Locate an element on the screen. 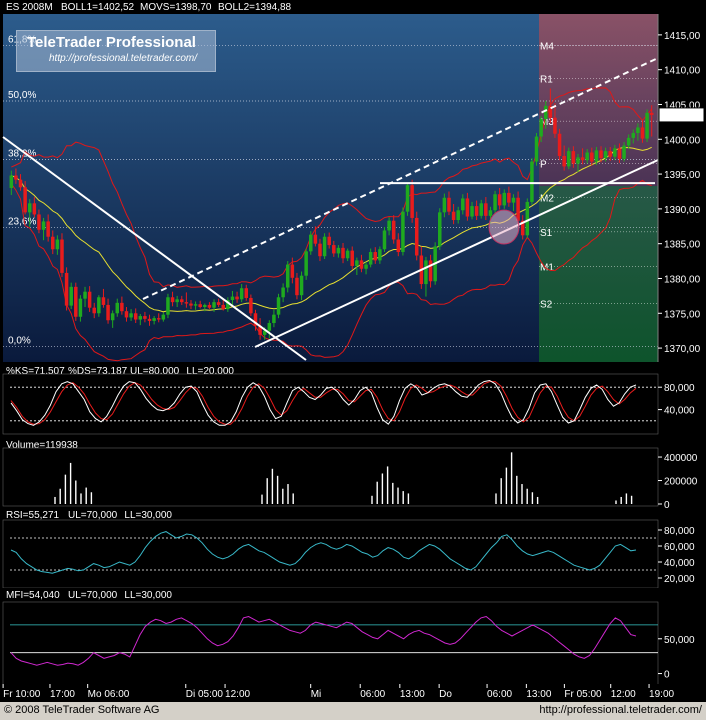  time-tick-label: Mo 06:00 is located at coordinates (109, 694).